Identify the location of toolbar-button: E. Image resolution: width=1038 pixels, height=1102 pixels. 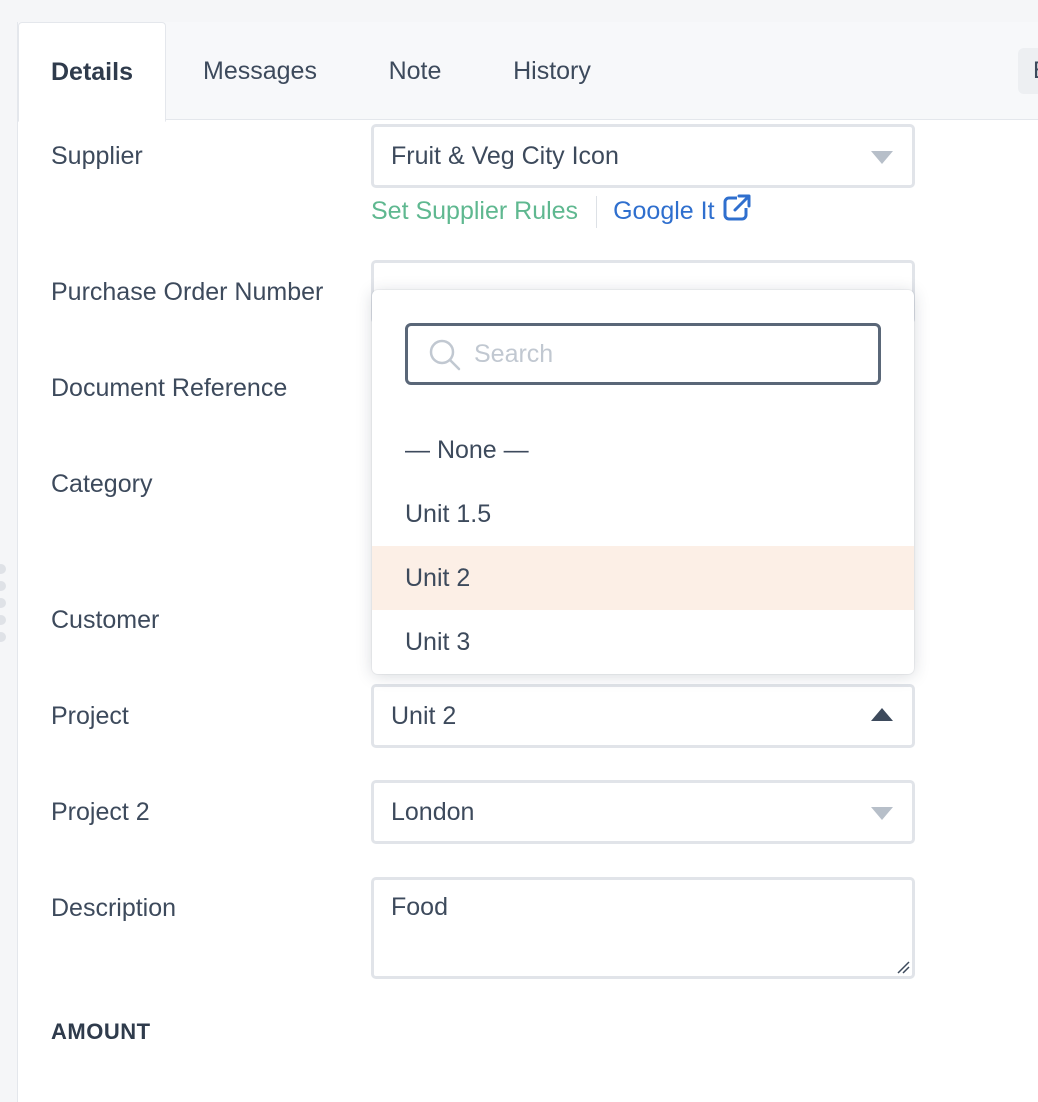
(1028, 71).